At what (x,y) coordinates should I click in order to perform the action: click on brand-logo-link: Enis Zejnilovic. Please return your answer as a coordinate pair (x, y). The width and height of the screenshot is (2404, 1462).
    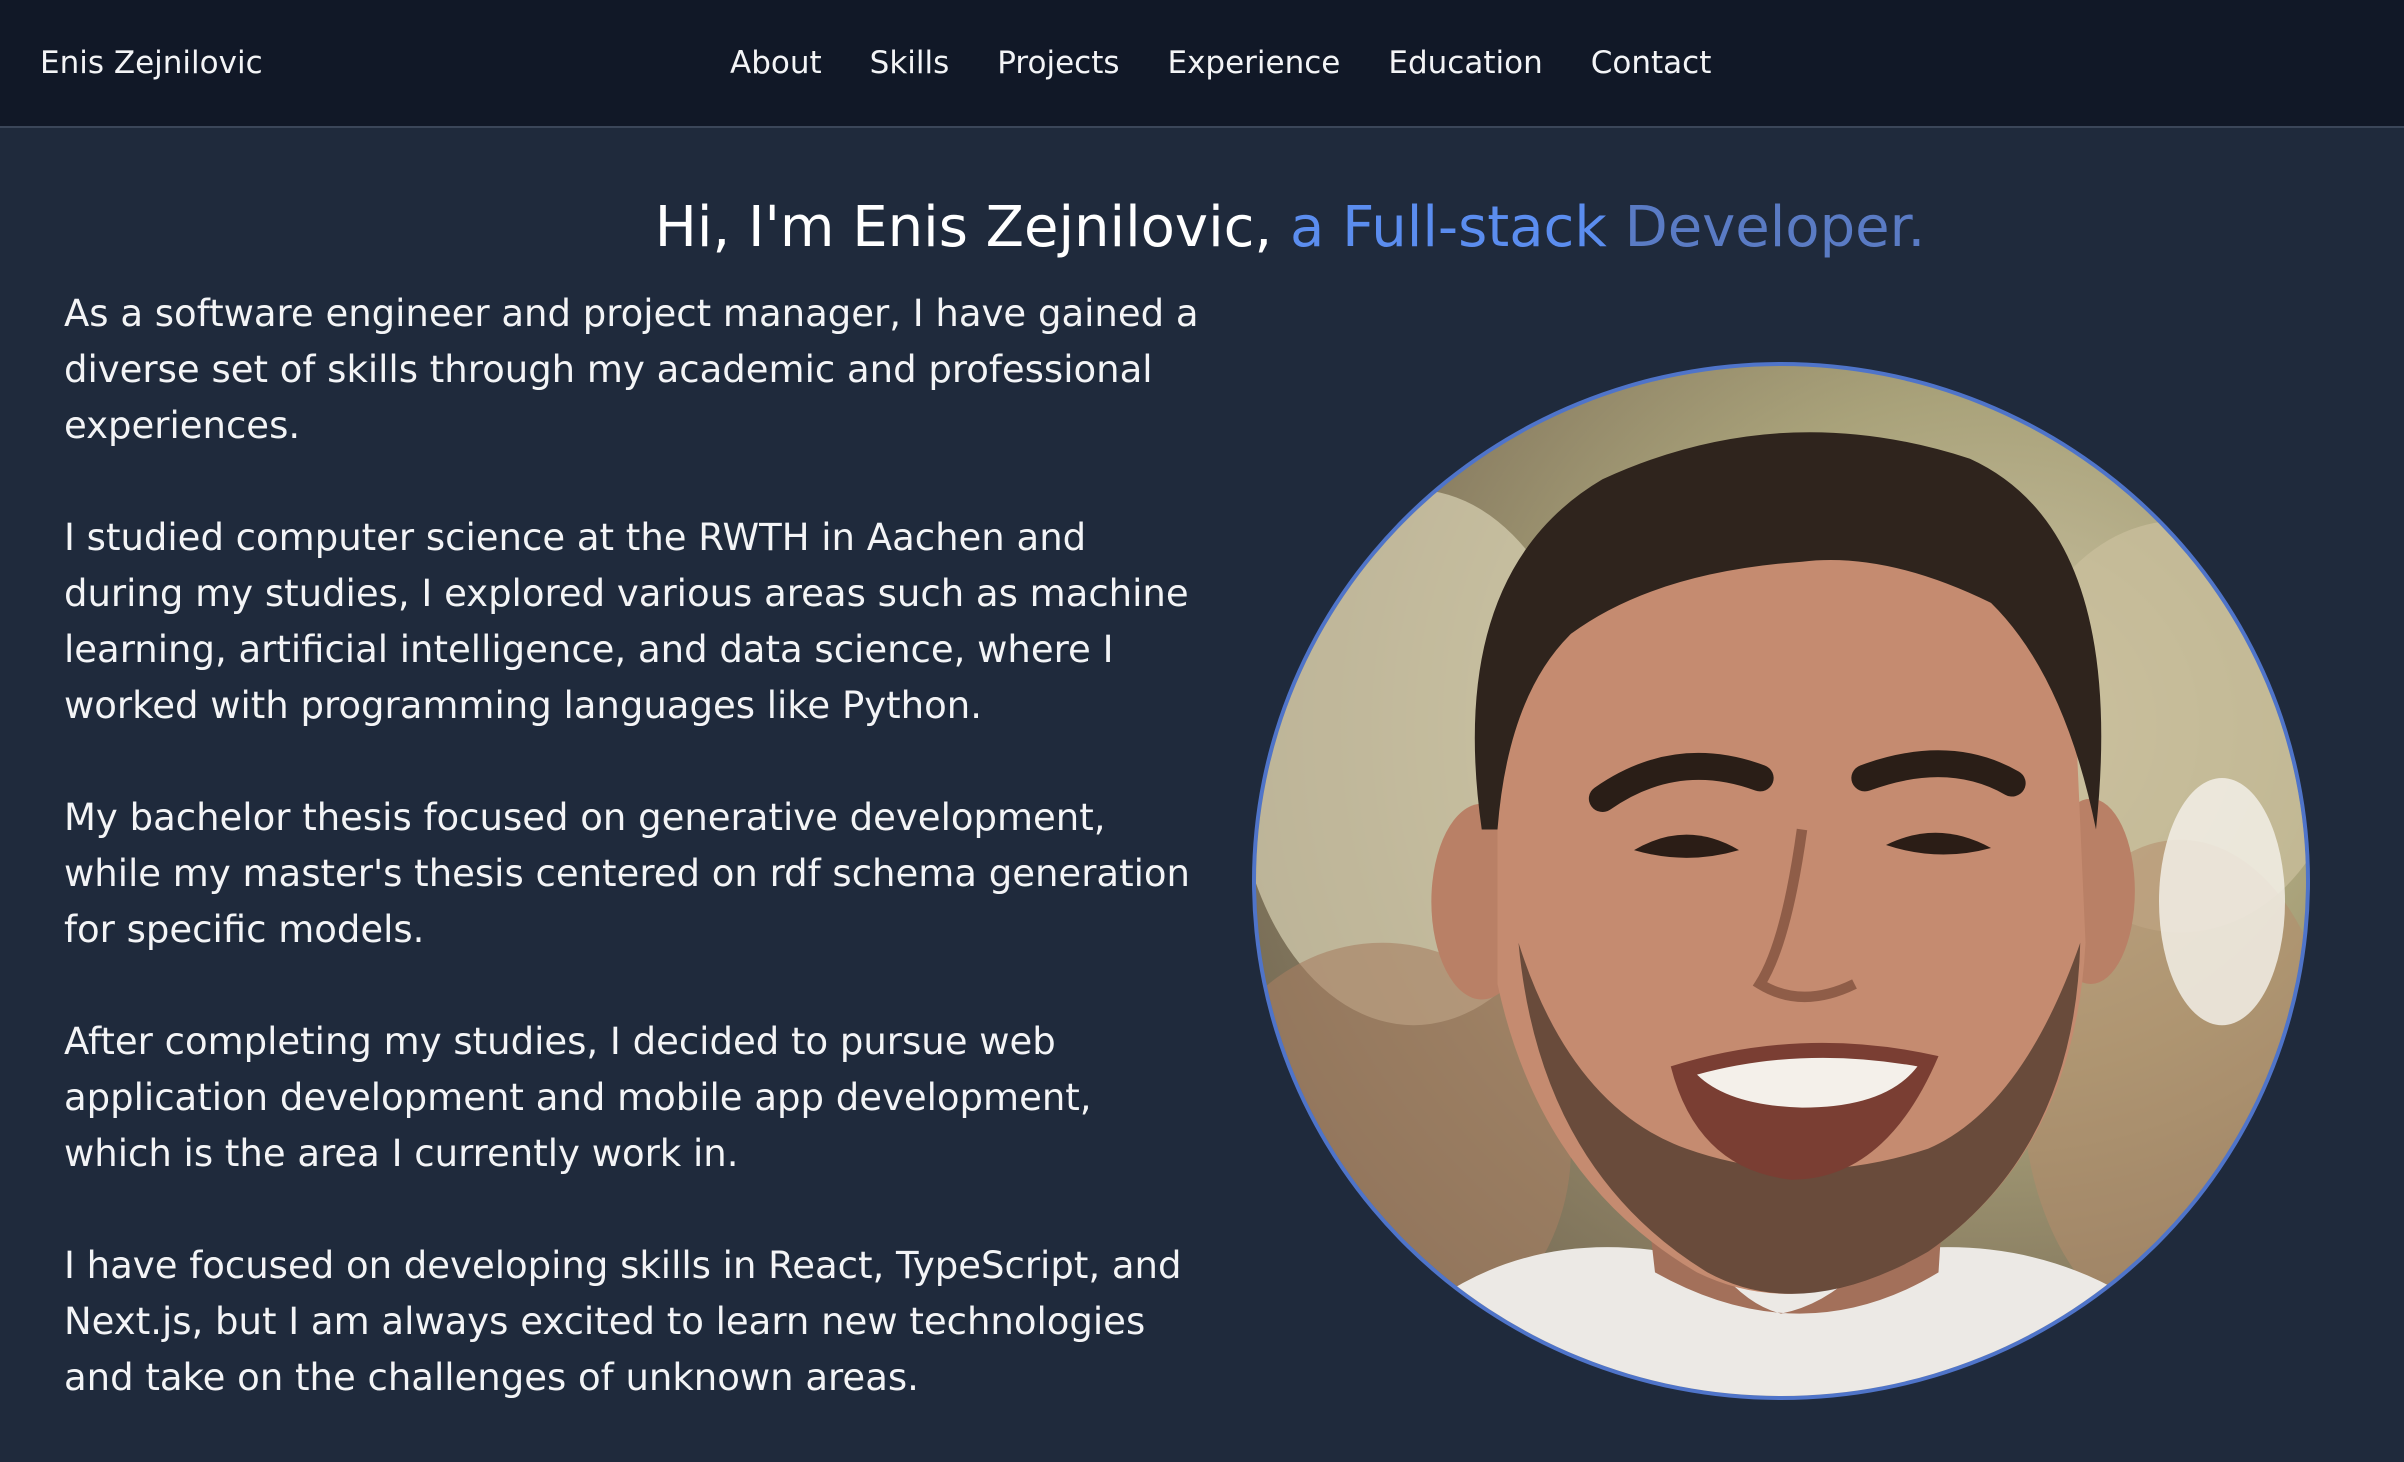
    Looking at the image, I should click on (151, 63).